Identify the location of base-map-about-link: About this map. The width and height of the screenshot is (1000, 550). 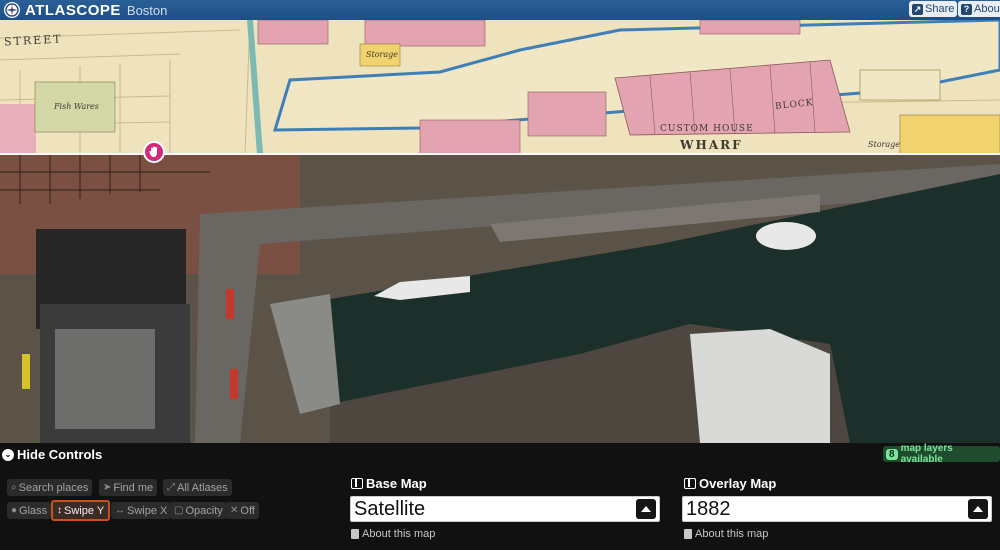
(393, 534).